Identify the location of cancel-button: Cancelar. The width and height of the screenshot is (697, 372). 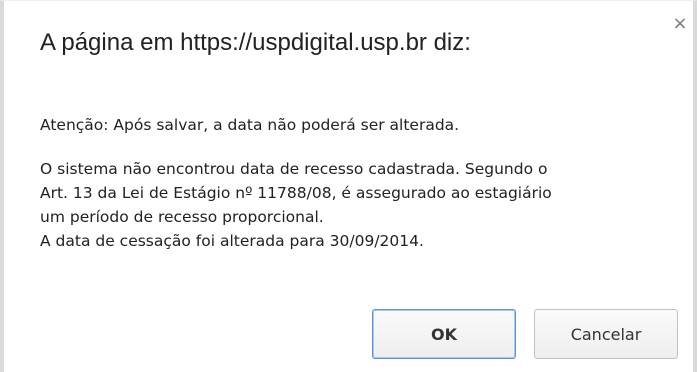
(606, 334).